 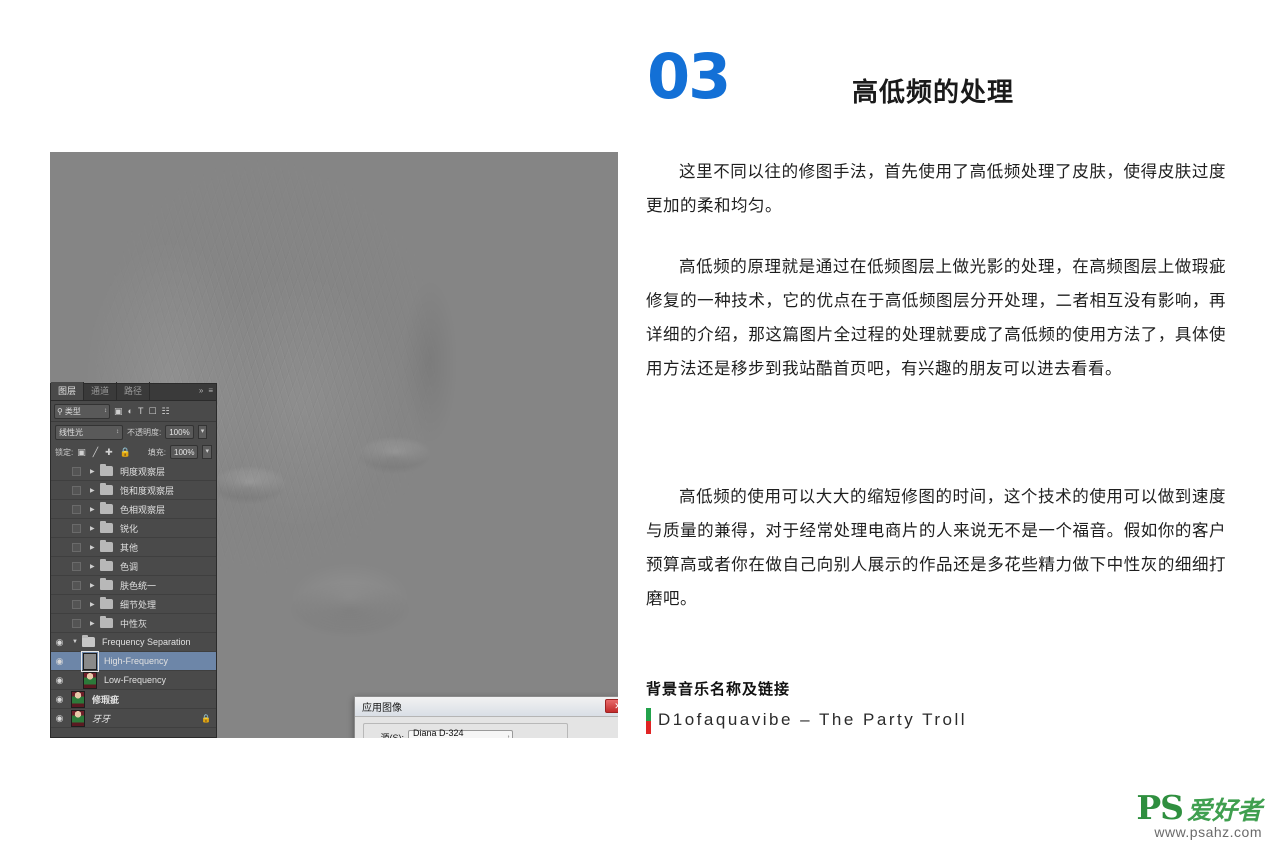 I want to click on opacity-stepper: ▾, so click(x=202, y=432).